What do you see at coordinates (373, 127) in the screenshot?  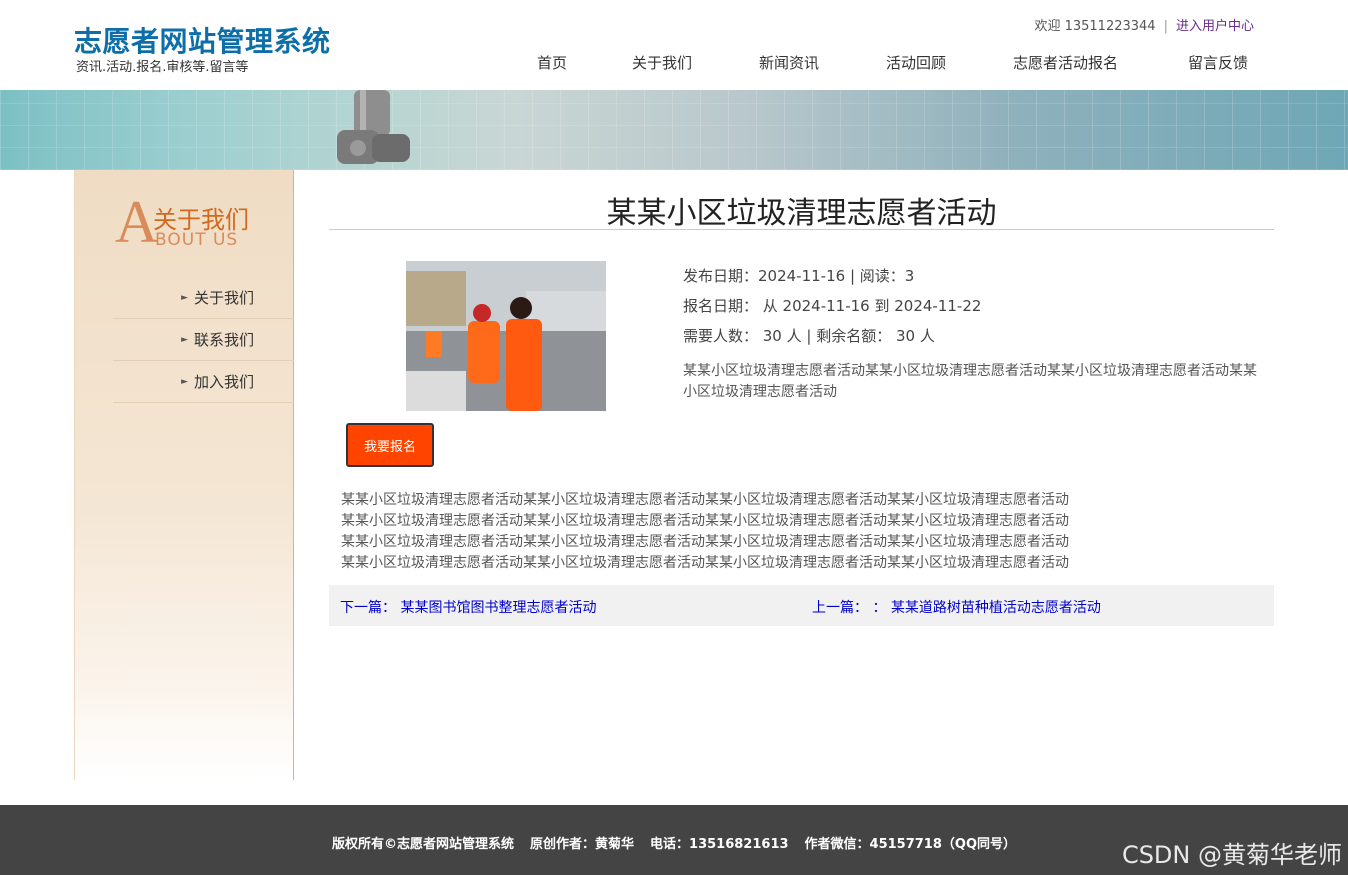 I see `robot-arm-graphic` at bounding box center [373, 127].